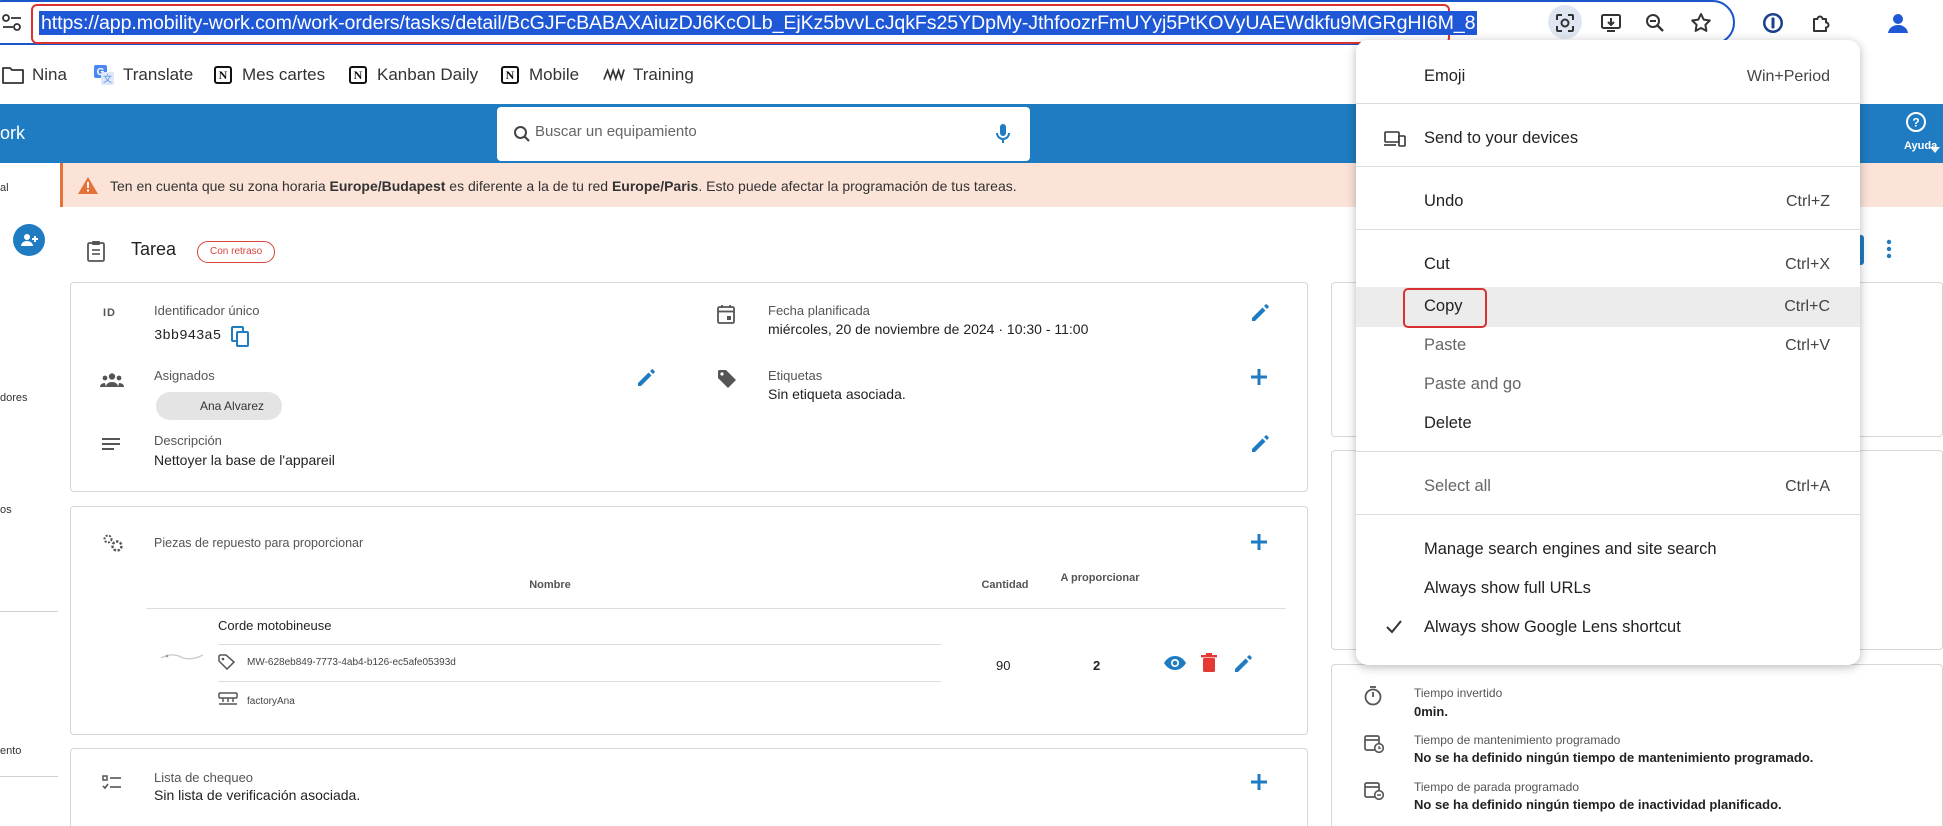  I want to click on calendar-clock-icon, so click(1374, 743).